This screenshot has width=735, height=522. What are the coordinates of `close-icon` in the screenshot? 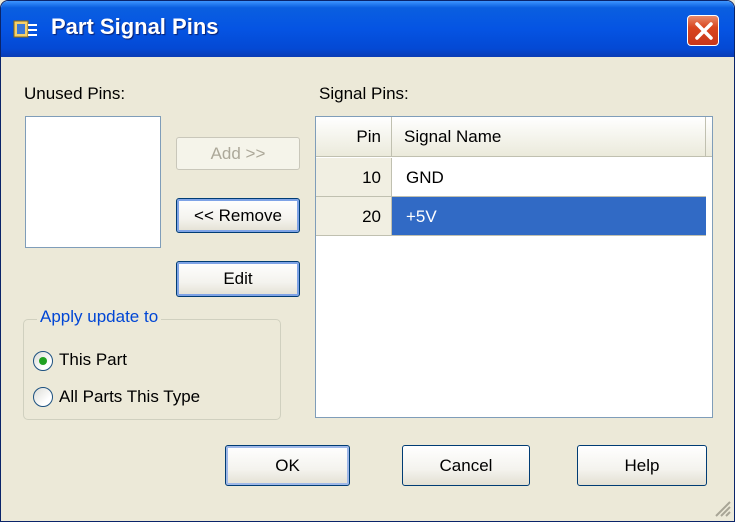 It's located at (704, 31).